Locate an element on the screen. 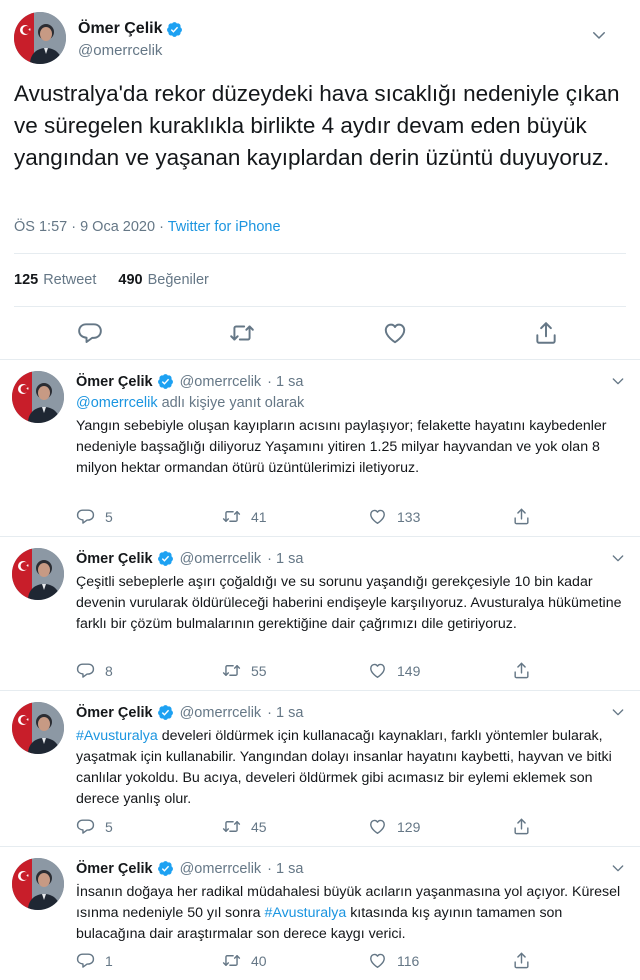 This screenshot has width=640, height=980. reply-button: 1 is located at coordinates (94, 960).